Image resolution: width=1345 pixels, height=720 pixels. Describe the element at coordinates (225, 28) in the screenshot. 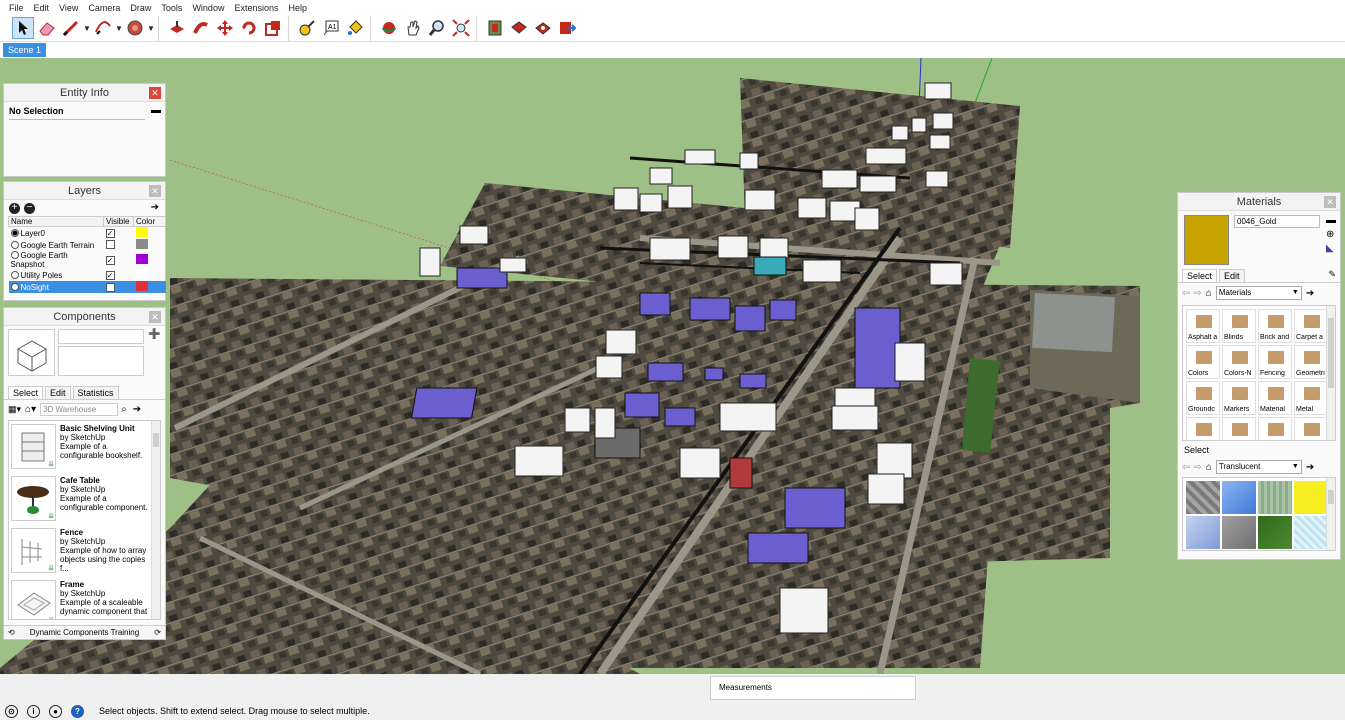

I see `move-tool-icon` at that location.